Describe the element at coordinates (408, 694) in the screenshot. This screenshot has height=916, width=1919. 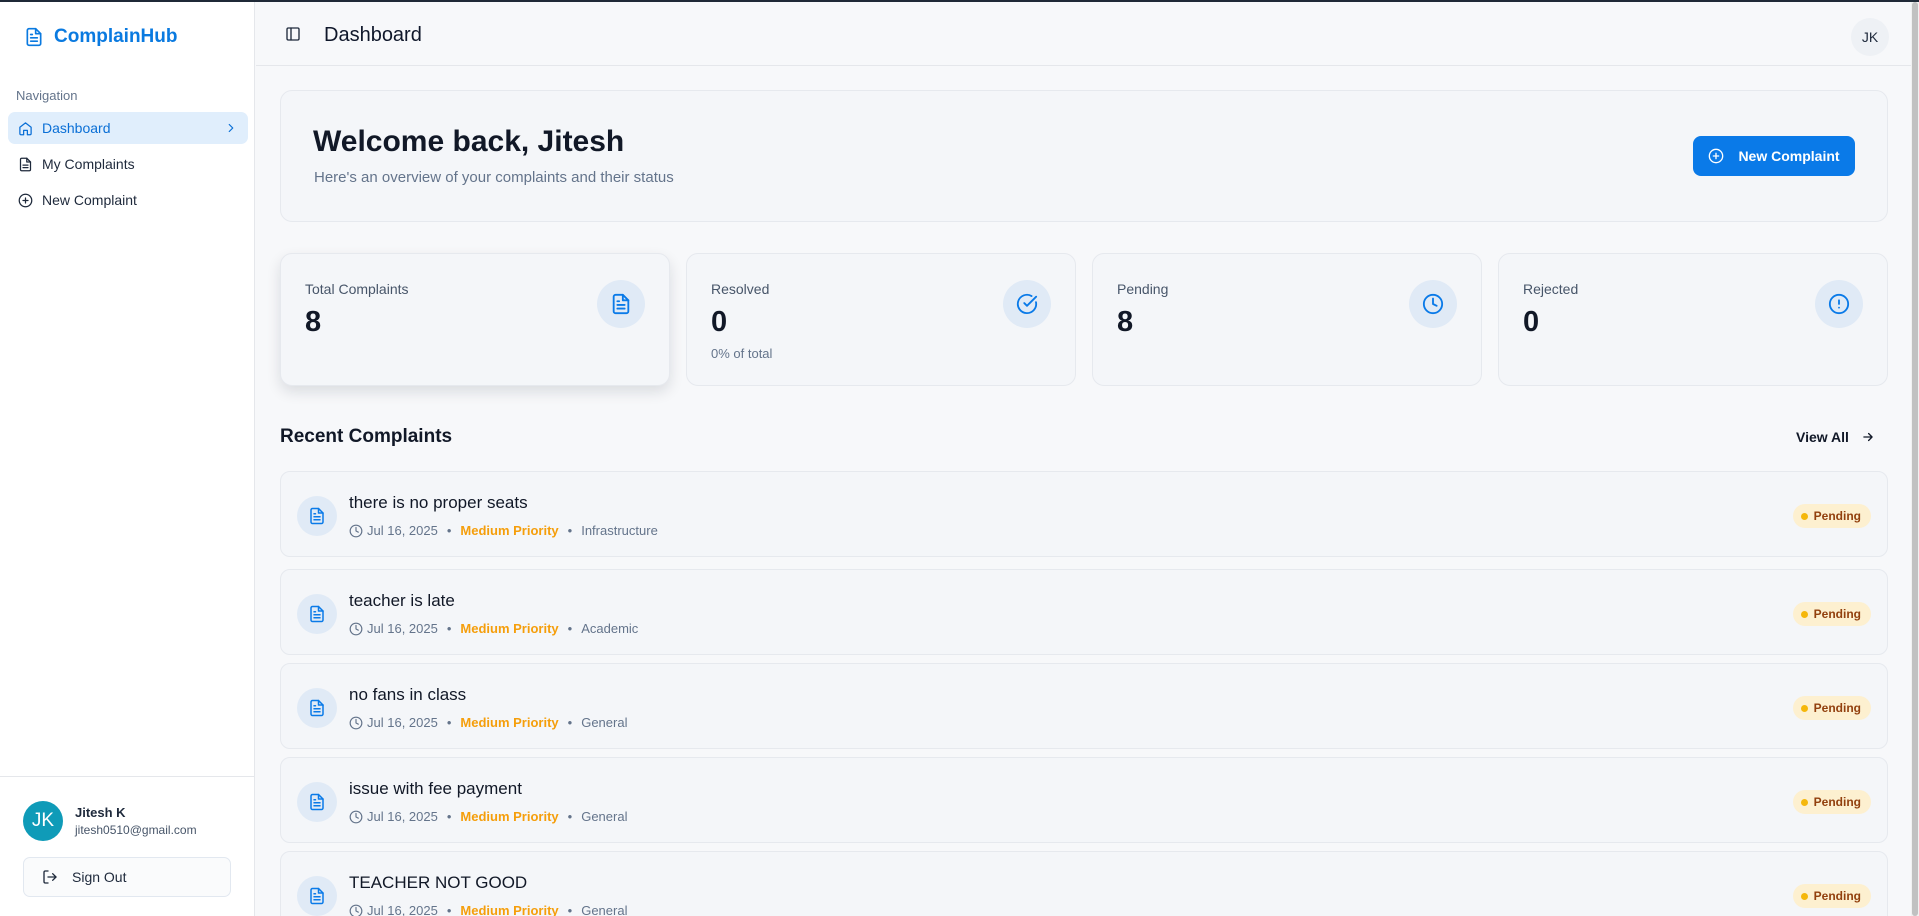
I see `complaint-title: no fans in class` at that location.